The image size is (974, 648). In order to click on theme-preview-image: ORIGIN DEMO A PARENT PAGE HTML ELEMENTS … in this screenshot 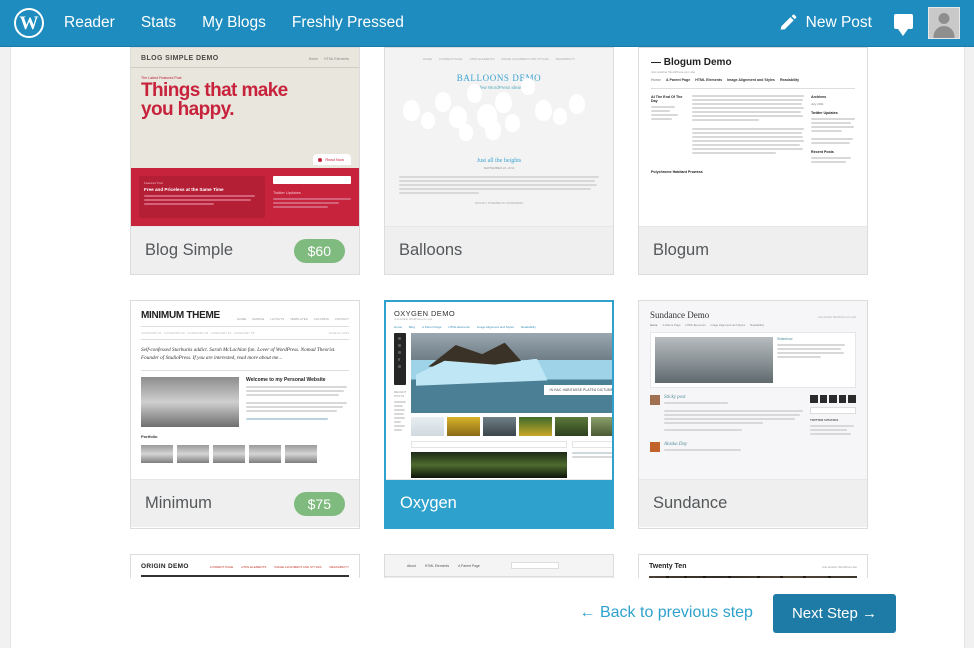, I will do `click(245, 566)`.